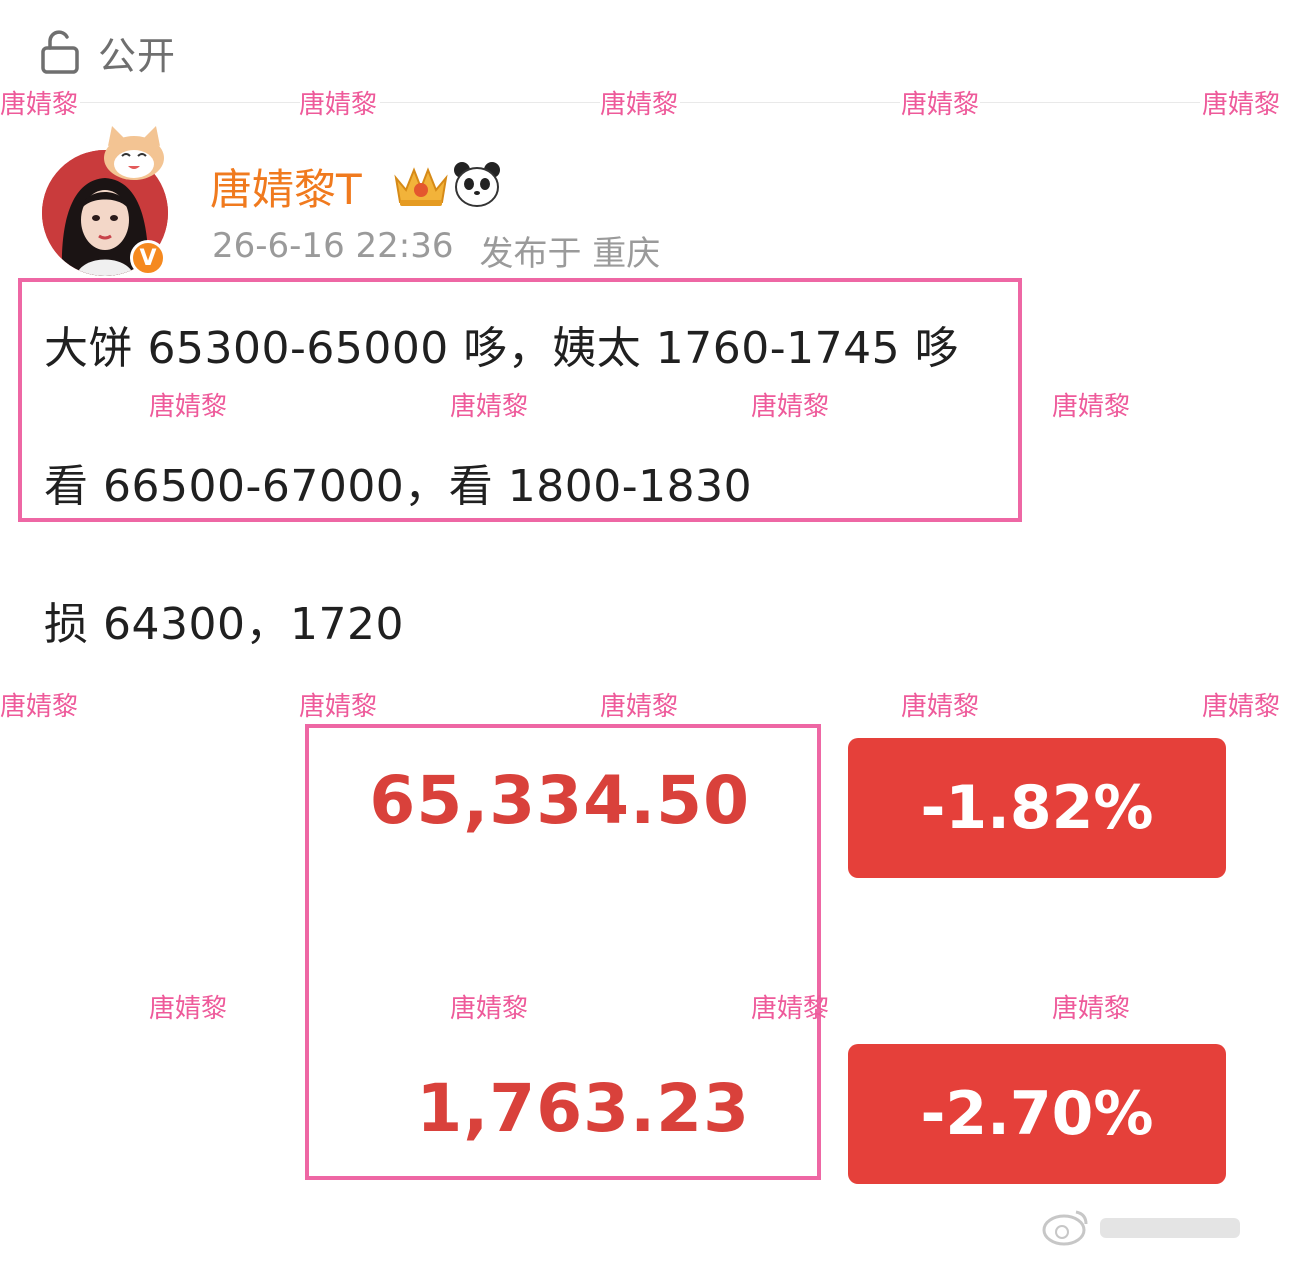  I want to click on change-value: -2.70%, so click(1037, 1114).